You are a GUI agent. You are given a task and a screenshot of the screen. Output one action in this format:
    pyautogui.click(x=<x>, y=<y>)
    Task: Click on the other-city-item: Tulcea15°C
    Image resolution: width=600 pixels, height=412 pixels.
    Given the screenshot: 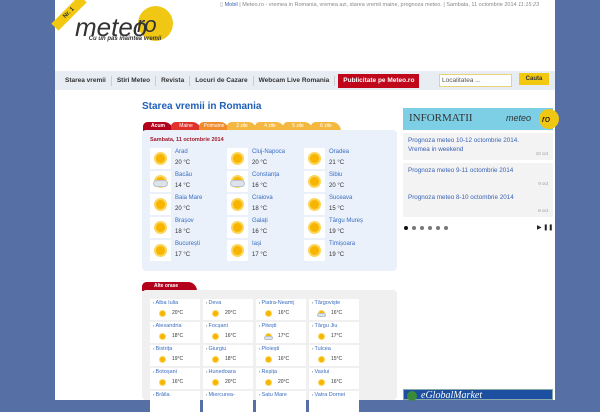 What is the action you would take?
    pyautogui.click(x=334, y=355)
    